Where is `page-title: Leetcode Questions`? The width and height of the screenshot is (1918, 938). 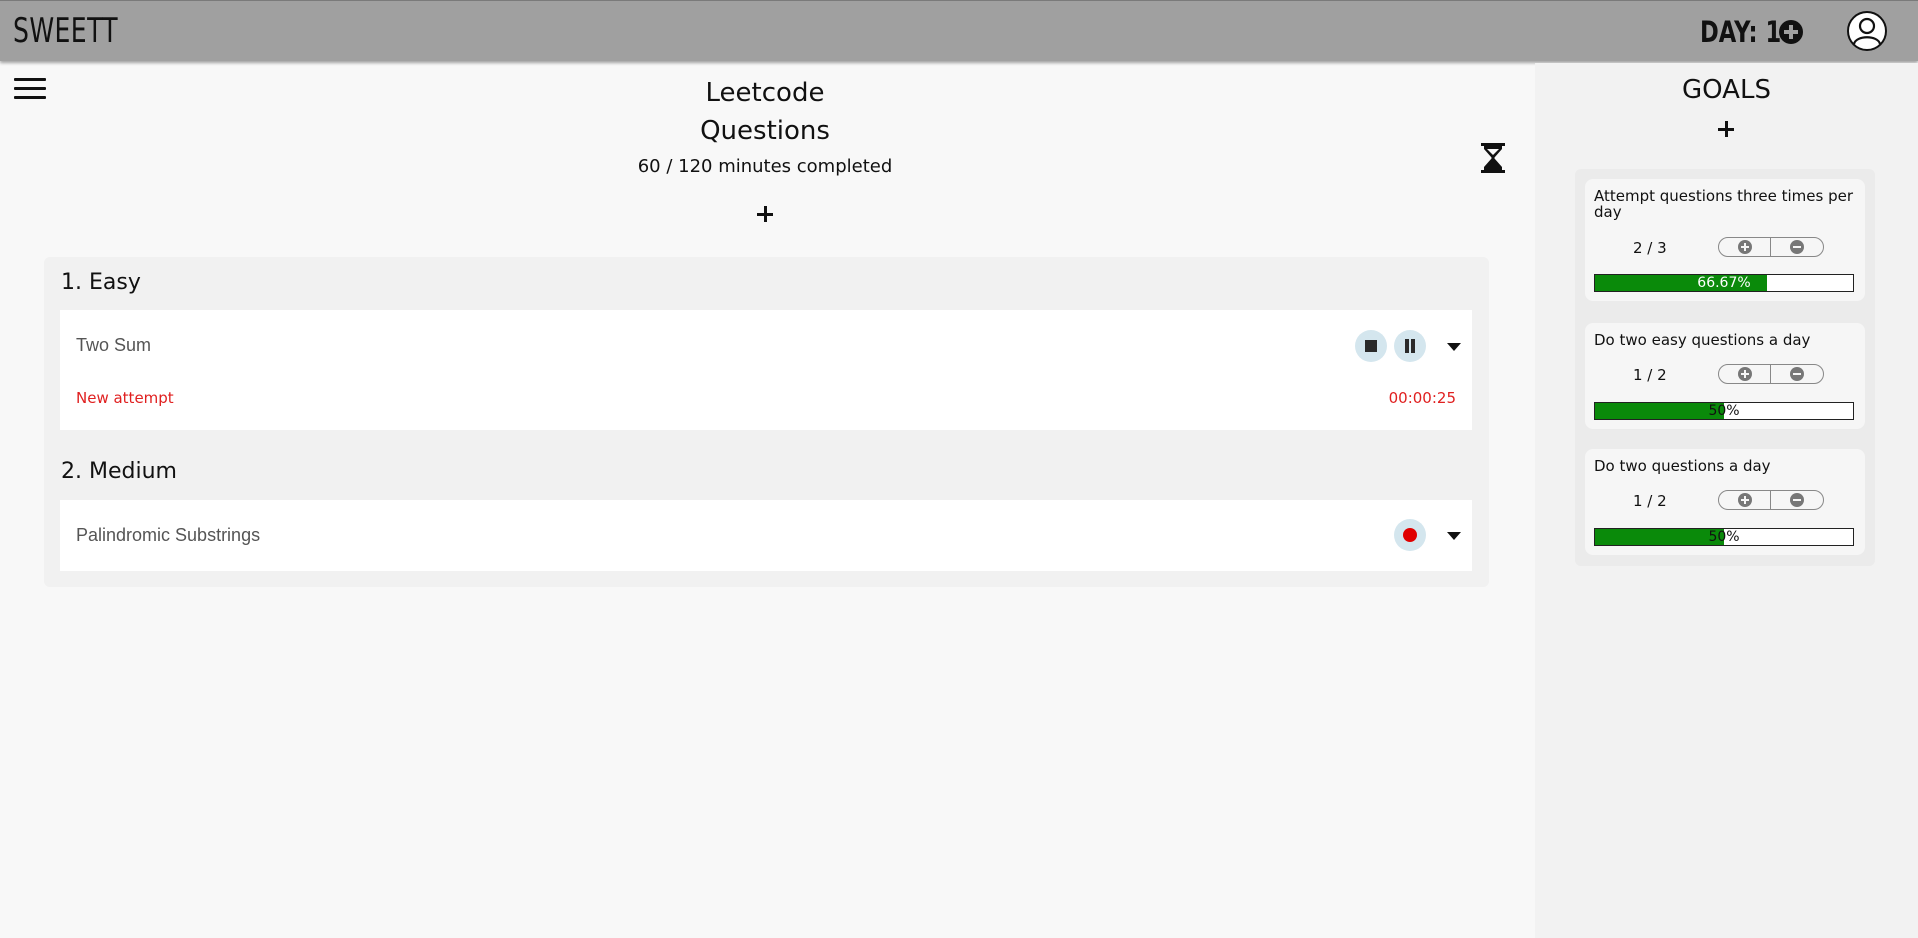 page-title: Leetcode Questions is located at coordinates (765, 112).